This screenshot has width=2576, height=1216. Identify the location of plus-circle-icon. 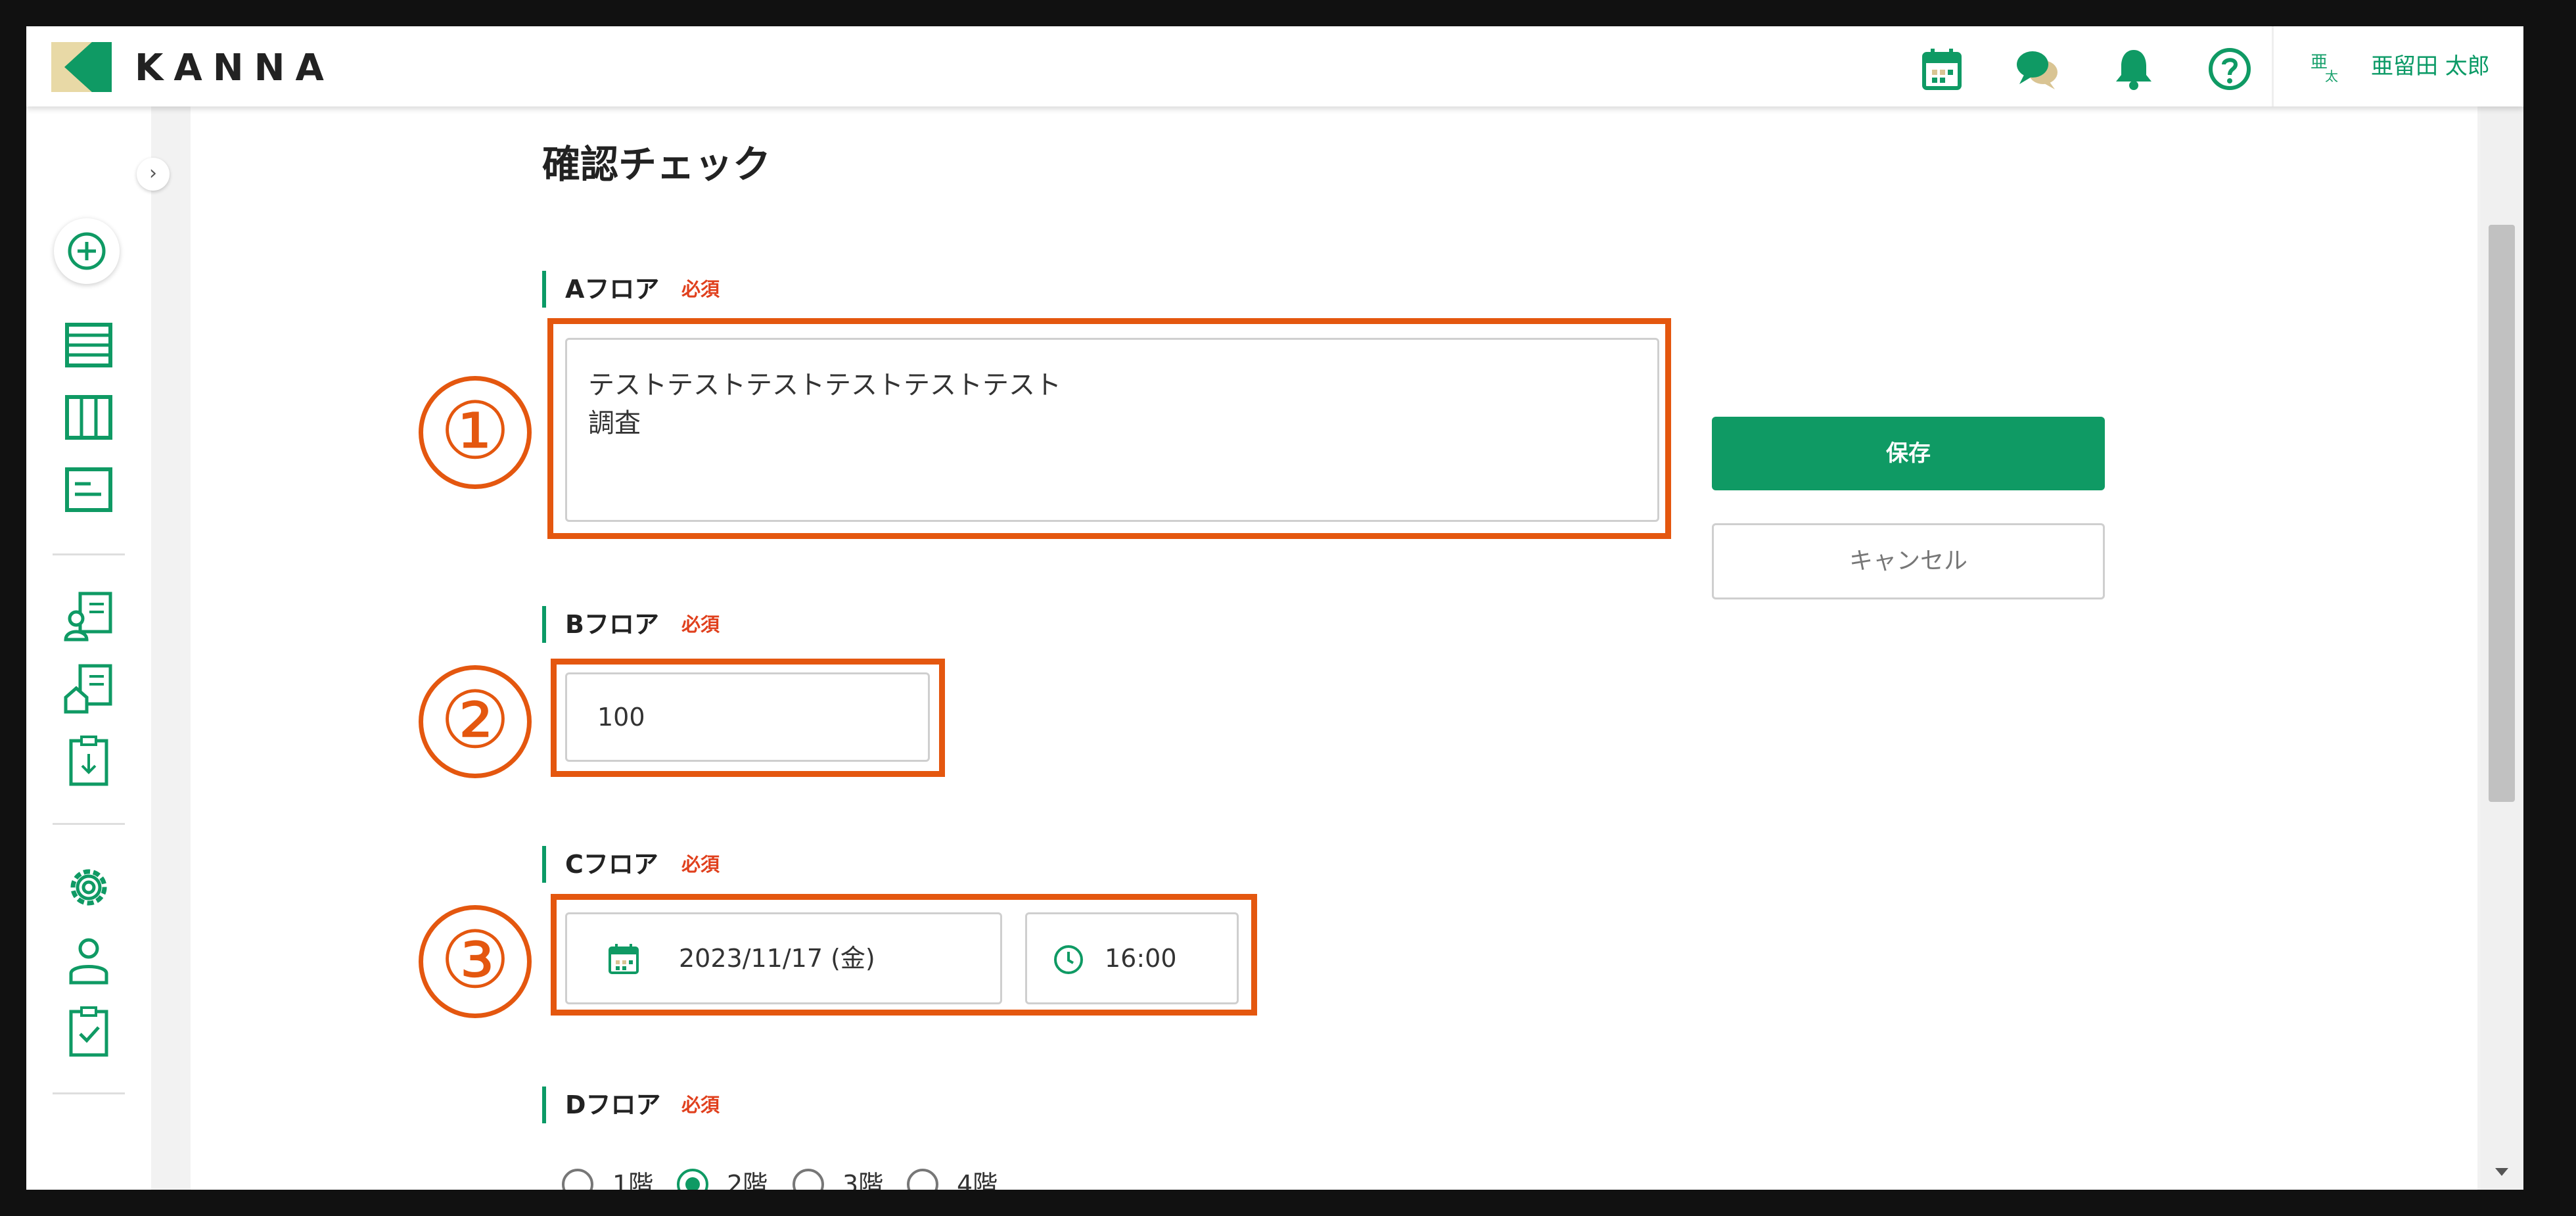
(87, 251).